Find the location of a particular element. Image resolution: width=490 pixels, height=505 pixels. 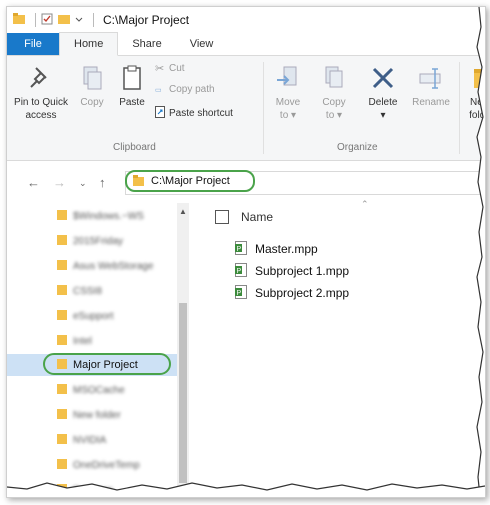

tab-file: File is located at coordinates (33, 44).